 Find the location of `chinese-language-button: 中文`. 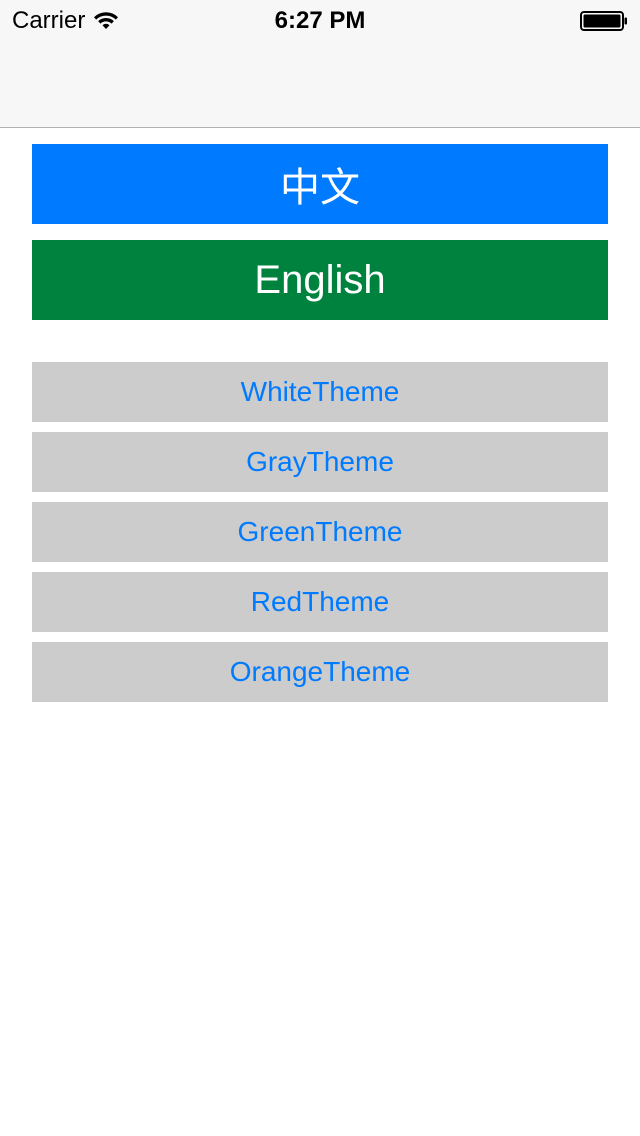

chinese-language-button: 中文 is located at coordinates (320, 184).